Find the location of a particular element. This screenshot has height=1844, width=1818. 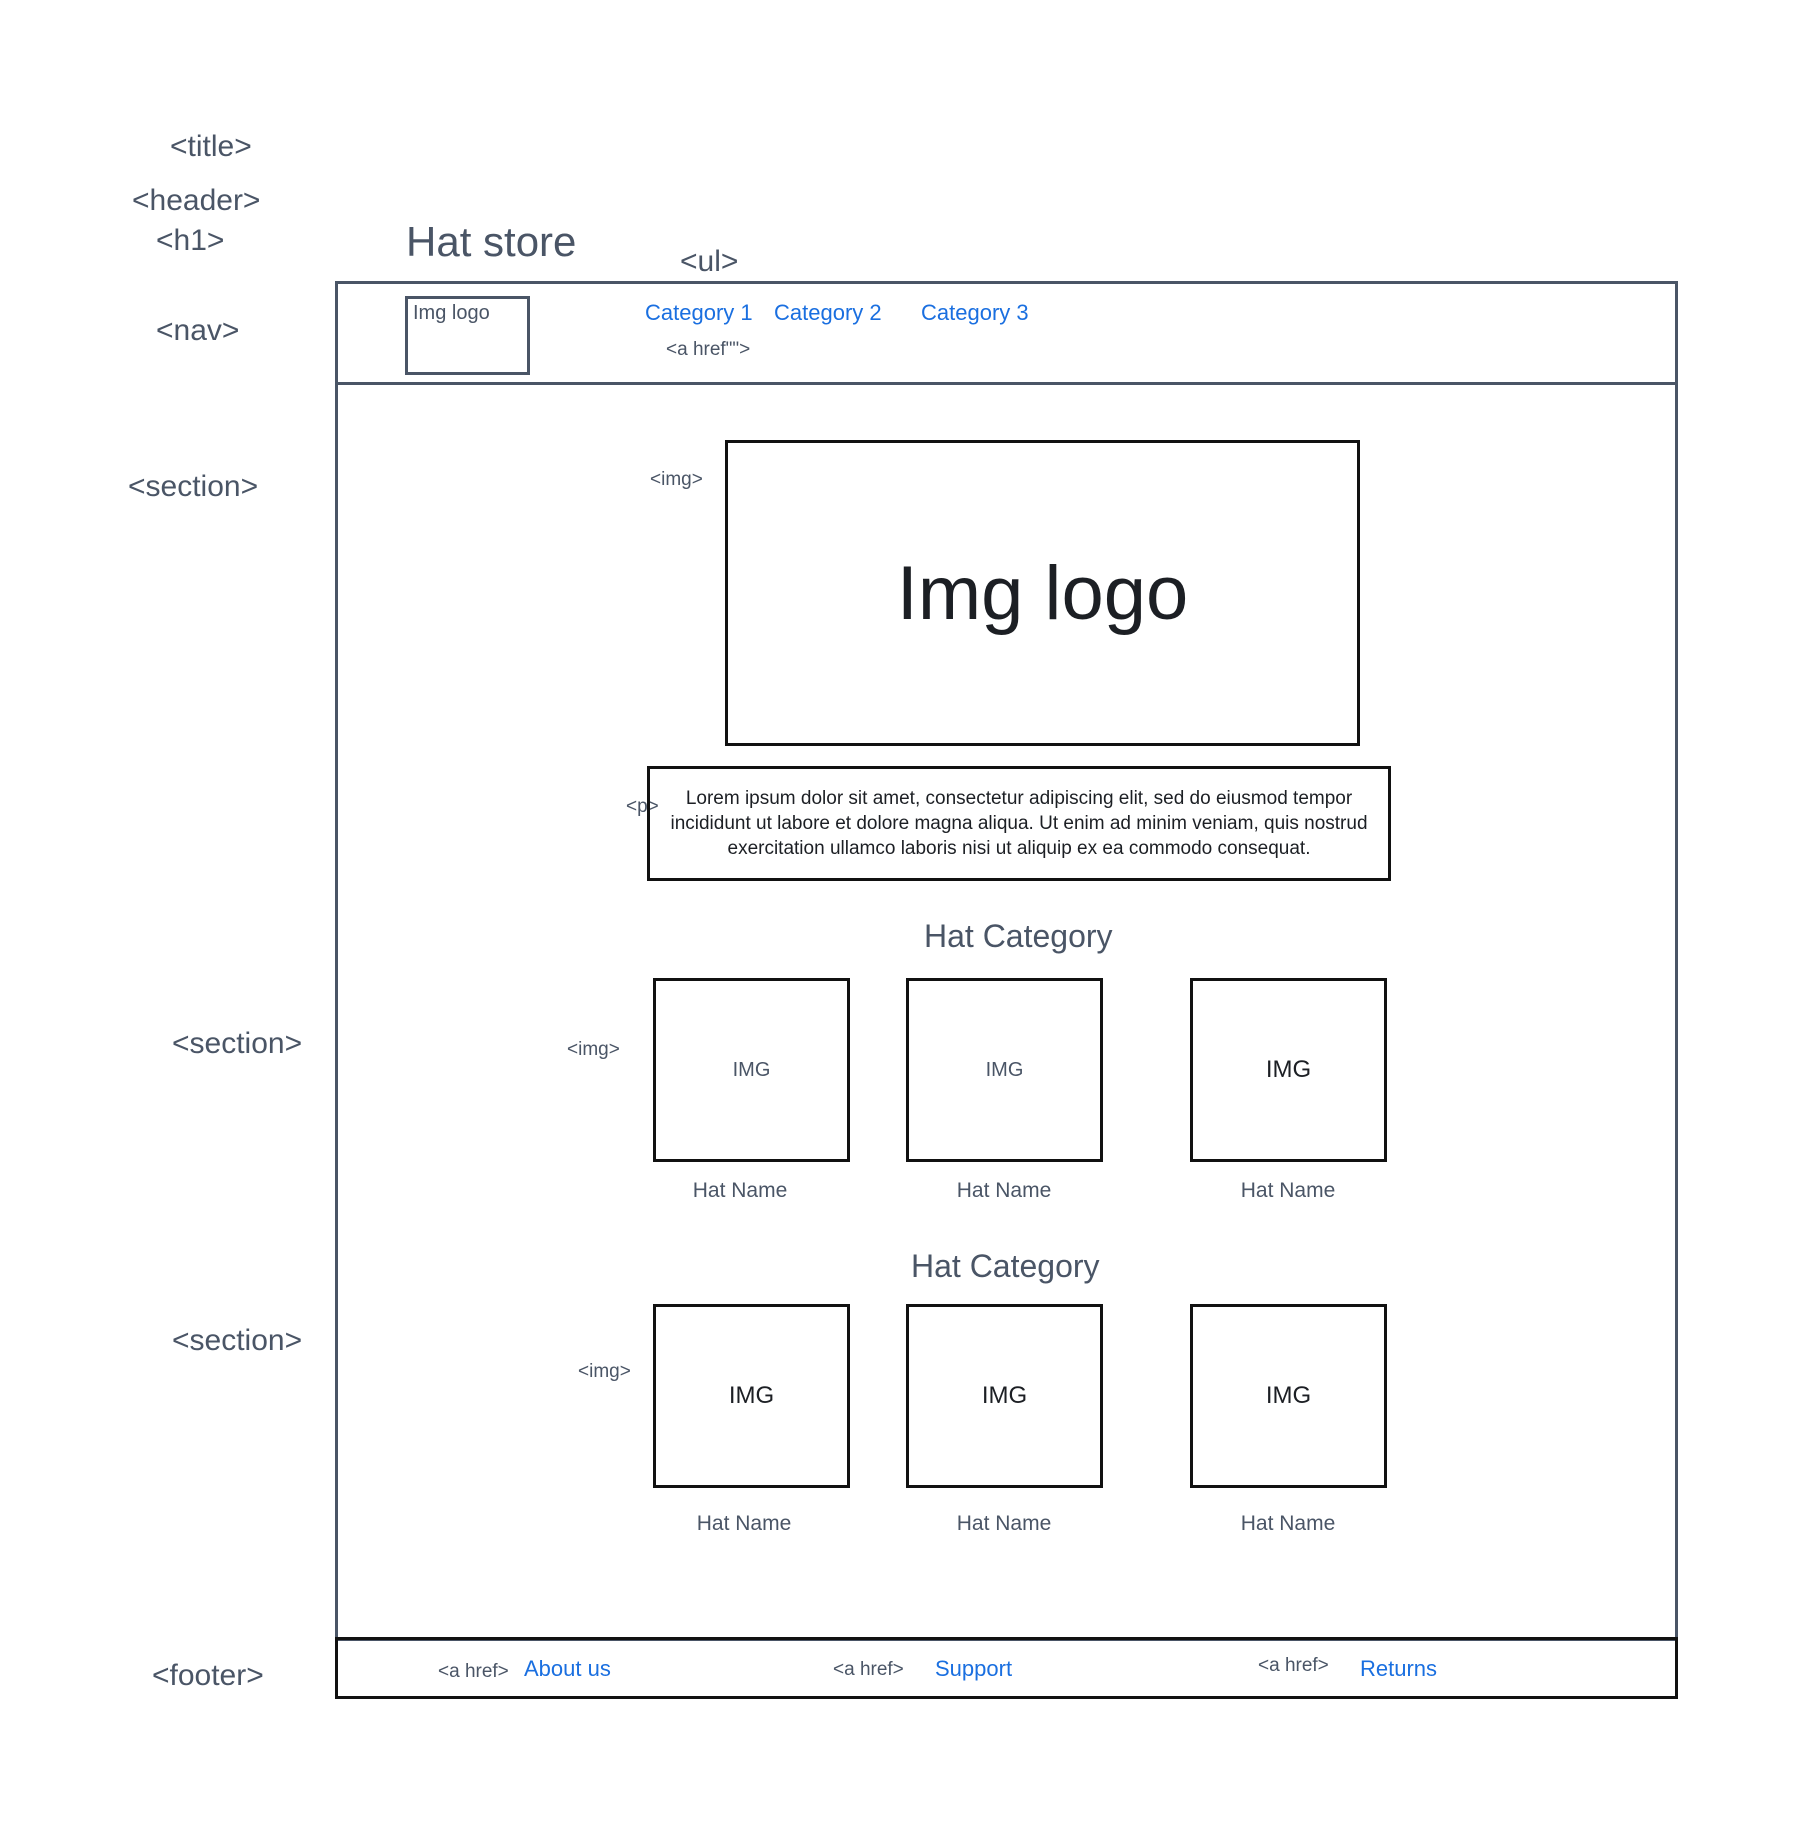

h1-tag-label: <h1> is located at coordinates (190, 240).